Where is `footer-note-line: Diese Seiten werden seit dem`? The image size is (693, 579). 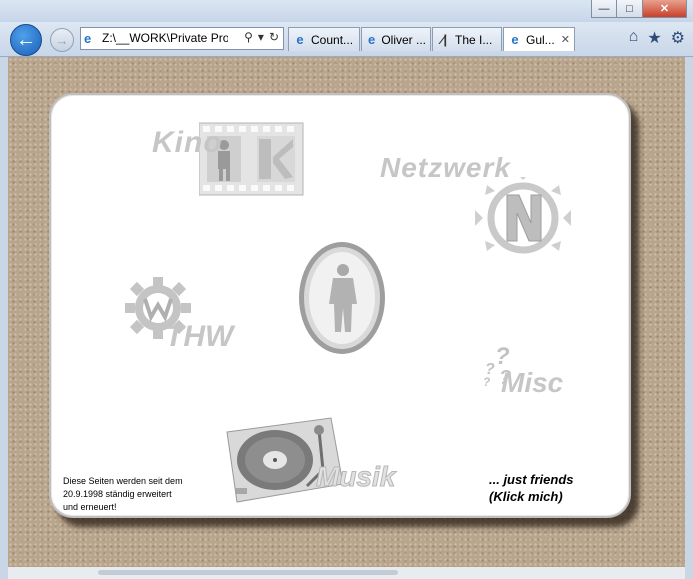
footer-note-line: Diese Seiten werden seit dem is located at coordinates (123, 481).